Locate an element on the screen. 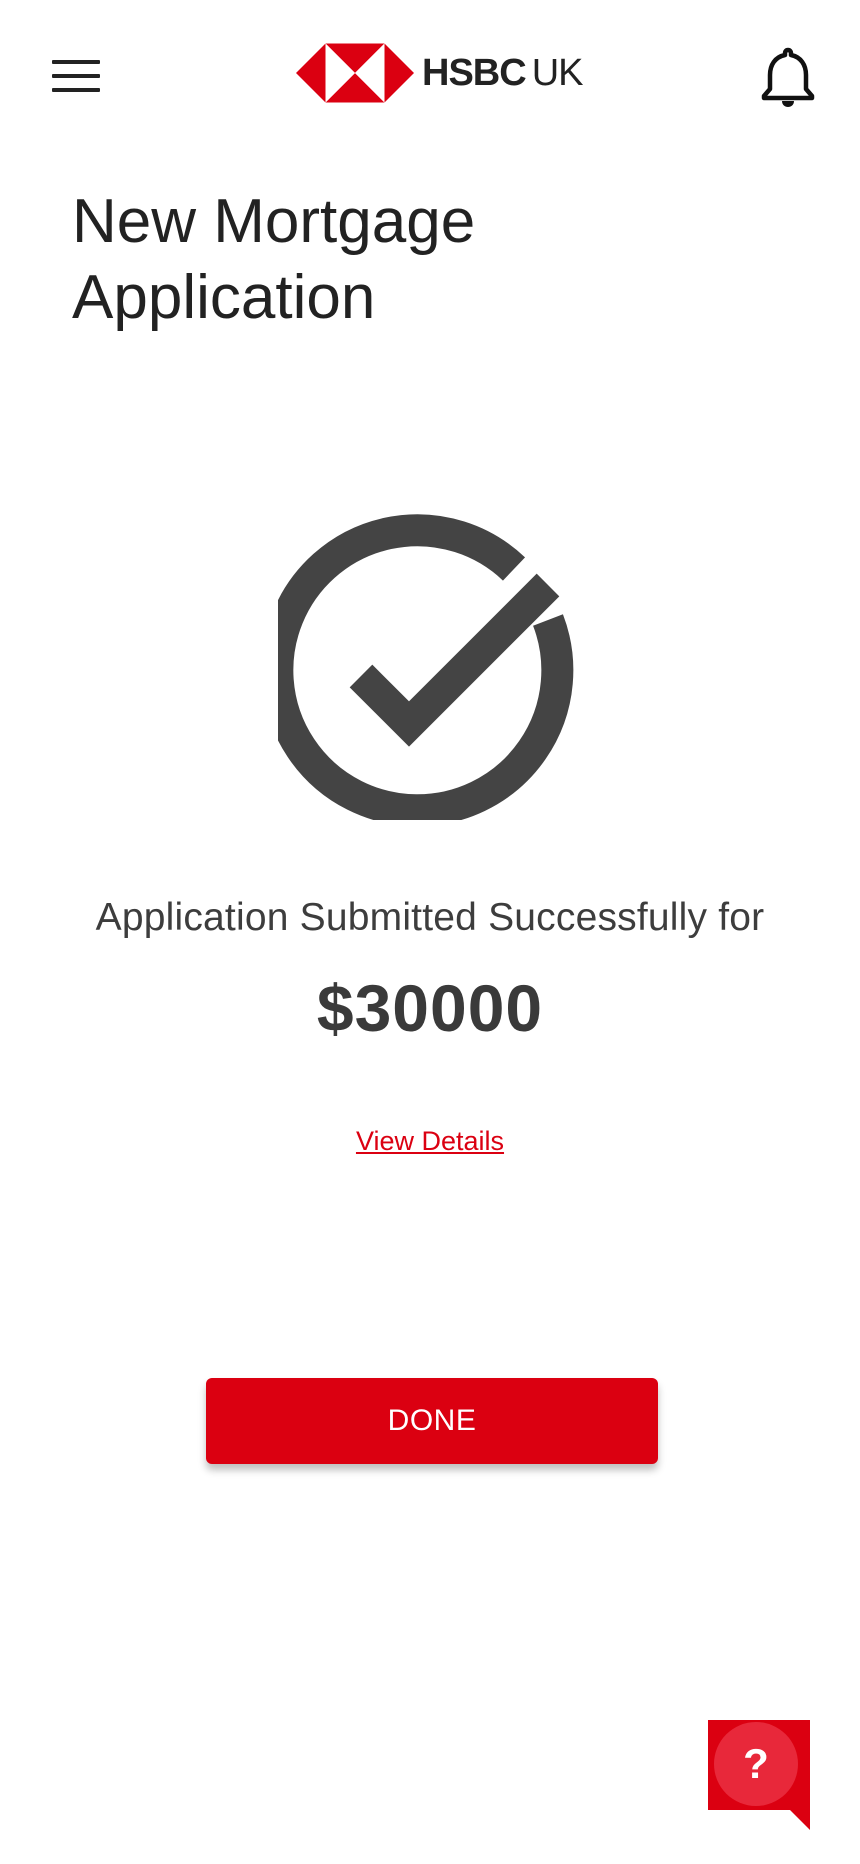 The image size is (860, 1864). bell-icon is located at coordinates (788, 77).